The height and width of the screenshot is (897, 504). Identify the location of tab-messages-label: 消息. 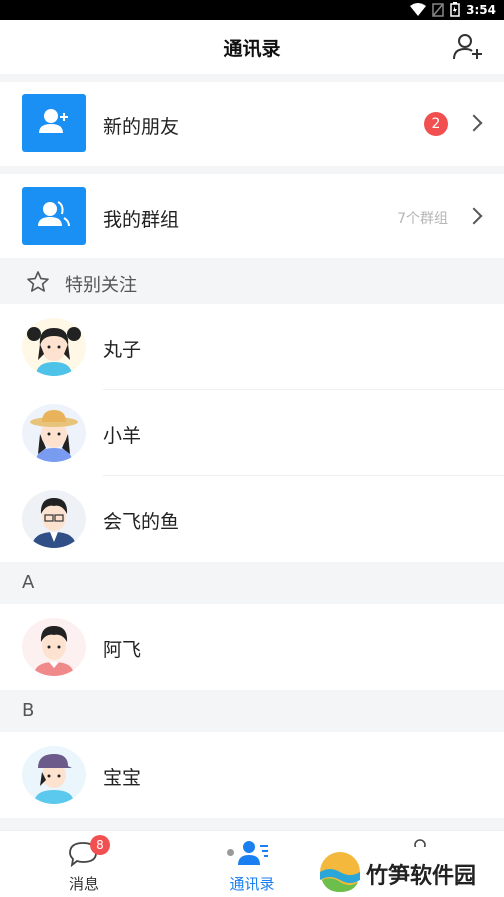
(83, 884).